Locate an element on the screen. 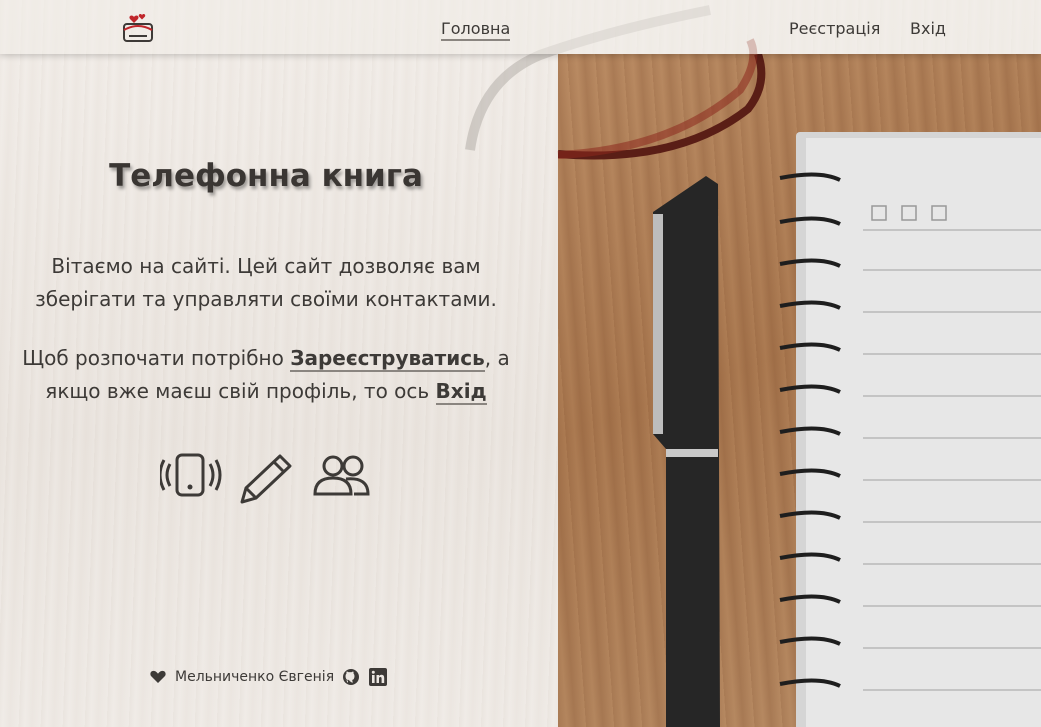 The height and width of the screenshot is (727, 1041). pencil-icon is located at coordinates (266, 479).